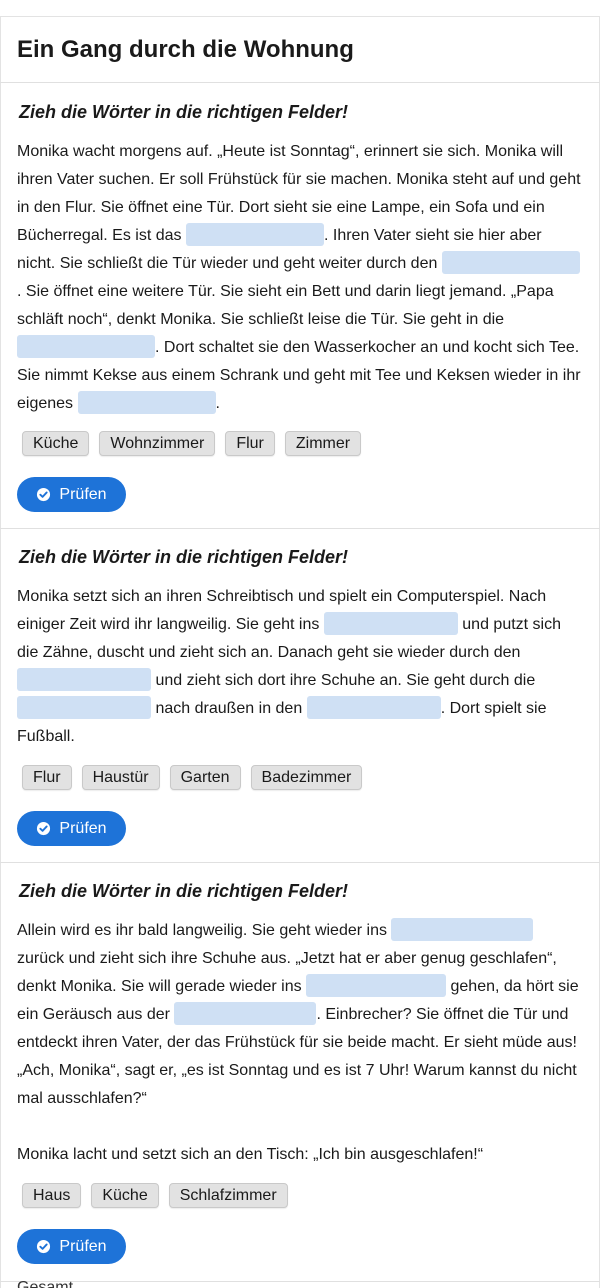 The image size is (600, 1288). What do you see at coordinates (229, 708) in the screenshot?
I see `text-line: nach draußen in den` at bounding box center [229, 708].